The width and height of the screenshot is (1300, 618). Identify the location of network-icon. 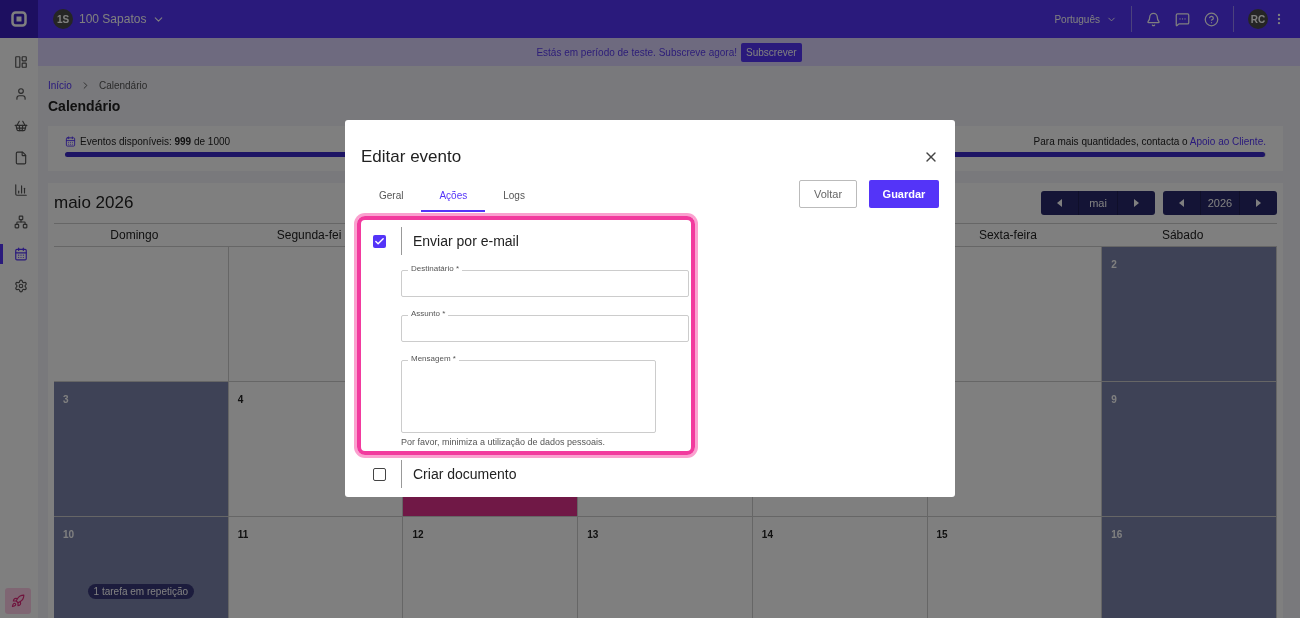
(20, 222).